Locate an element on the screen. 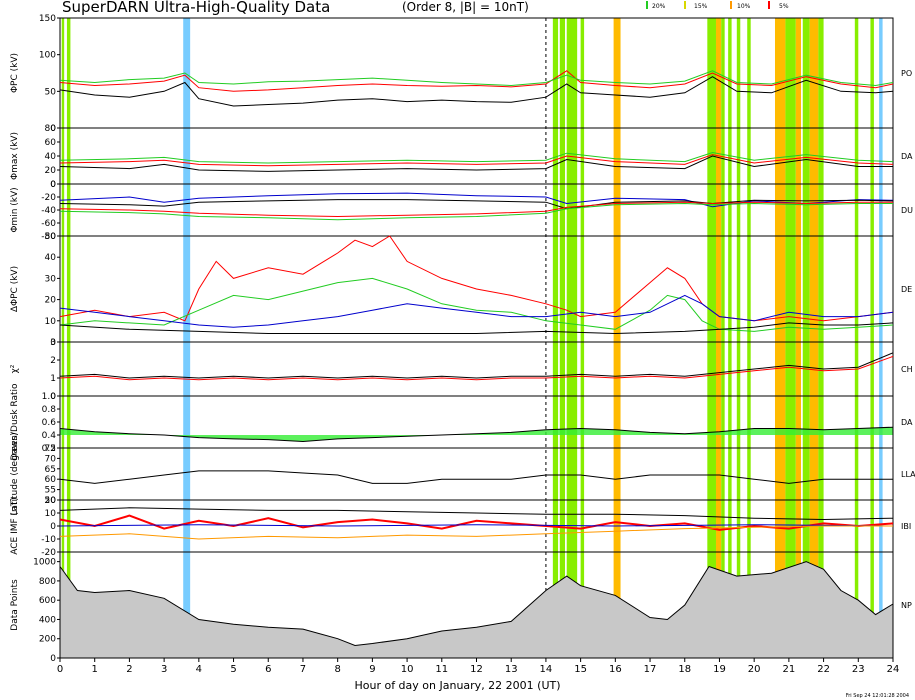 This screenshot has width=915, height=700. x-tick-label: 18 is located at coordinates (684, 669).